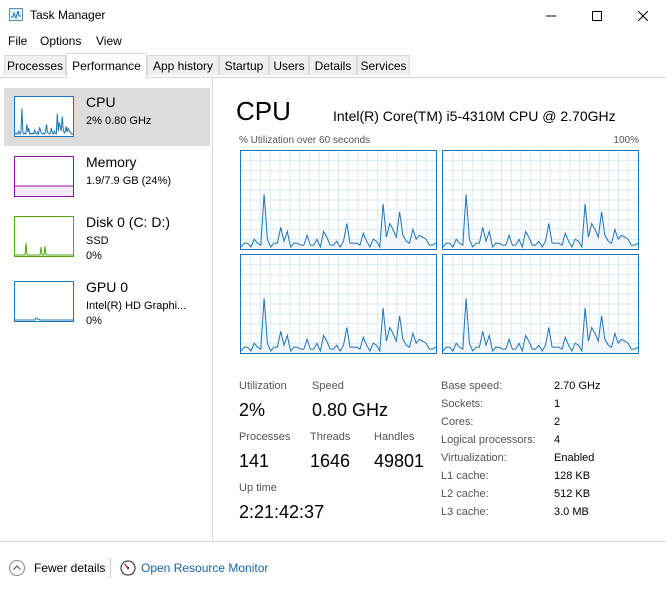 This screenshot has width=666, height=594. Describe the element at coordinates (244, 65) in the screenshot. I see `tab-startup: Startup` at that location.